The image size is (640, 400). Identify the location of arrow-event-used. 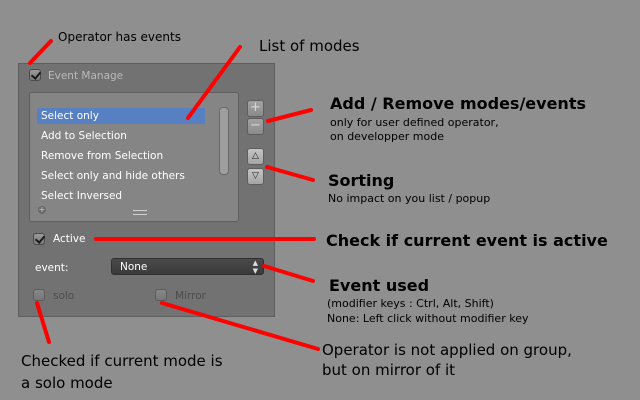
(288, 273).